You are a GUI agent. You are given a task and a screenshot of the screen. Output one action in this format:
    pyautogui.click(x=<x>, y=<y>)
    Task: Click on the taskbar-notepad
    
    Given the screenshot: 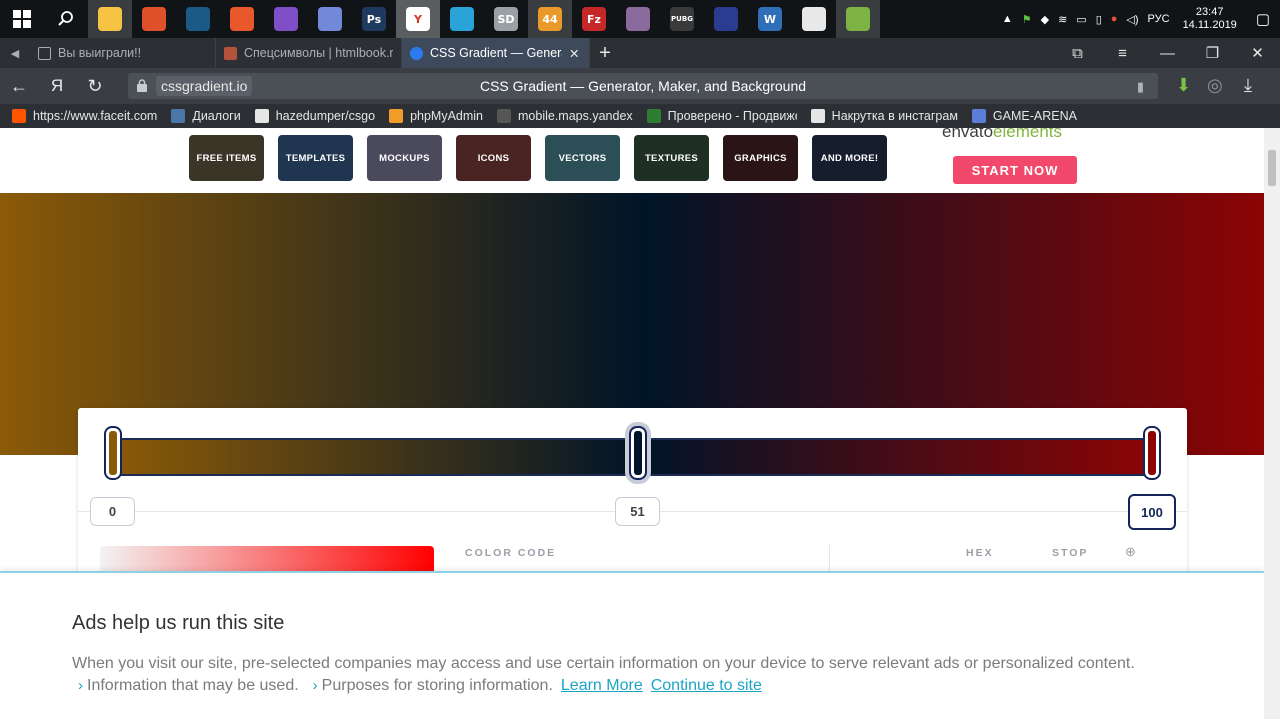 What is the action you would take?
    pyautogui.click(x=858, y=19)
    